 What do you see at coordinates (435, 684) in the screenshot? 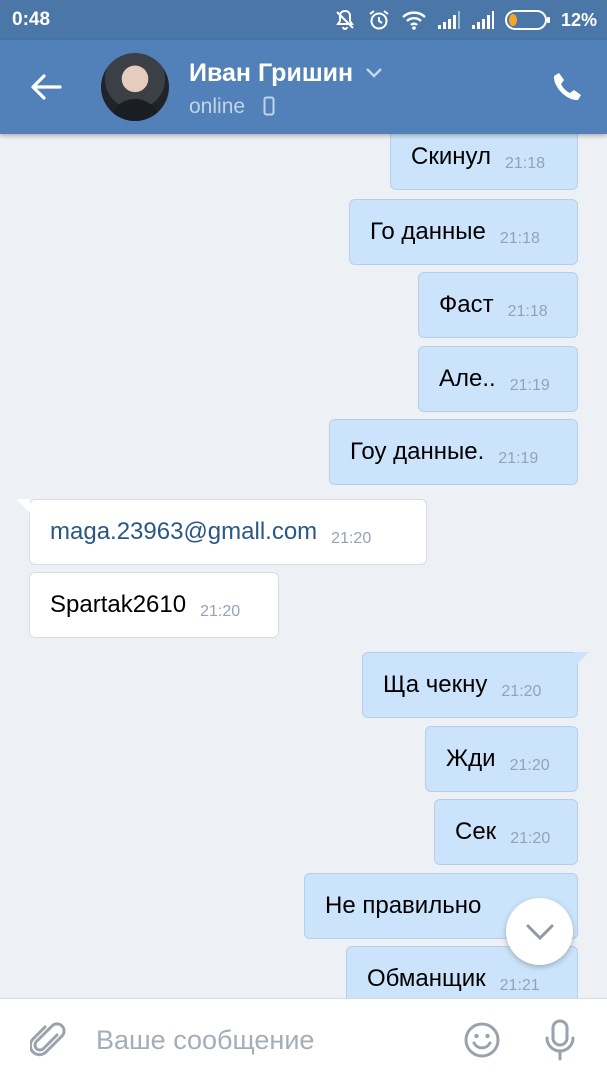
I see `message-text: Ща чекну` at bounding box center [435, 684].